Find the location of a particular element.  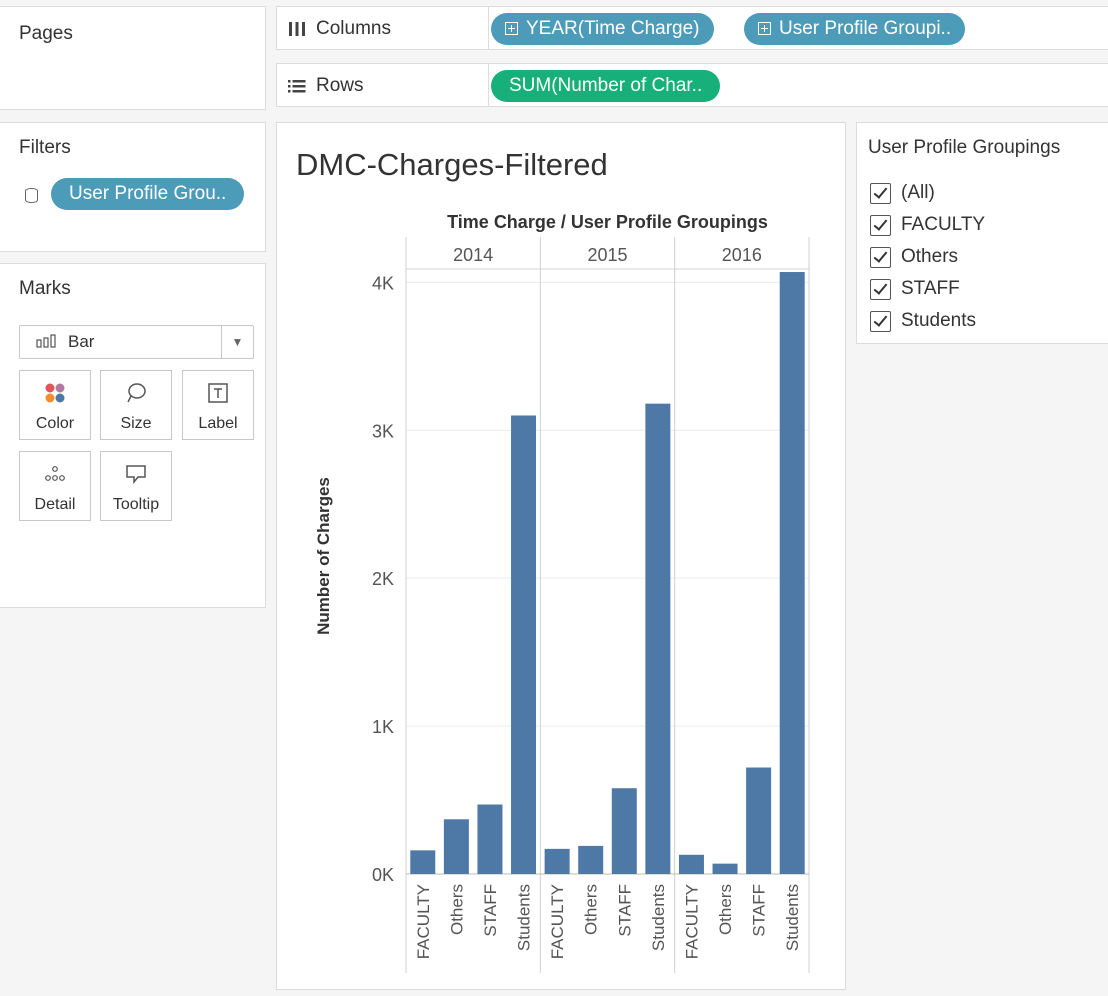

columns-label: Columns is located at coordinates (339, 29).